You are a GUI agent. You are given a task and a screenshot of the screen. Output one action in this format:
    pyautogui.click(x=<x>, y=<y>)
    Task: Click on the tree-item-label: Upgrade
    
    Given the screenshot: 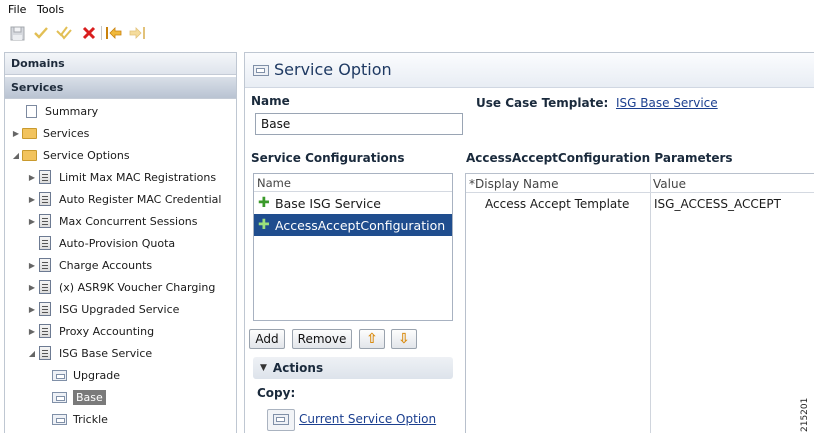 What is the action you would take?
    pyautogui.click(x=97, y=375)
    